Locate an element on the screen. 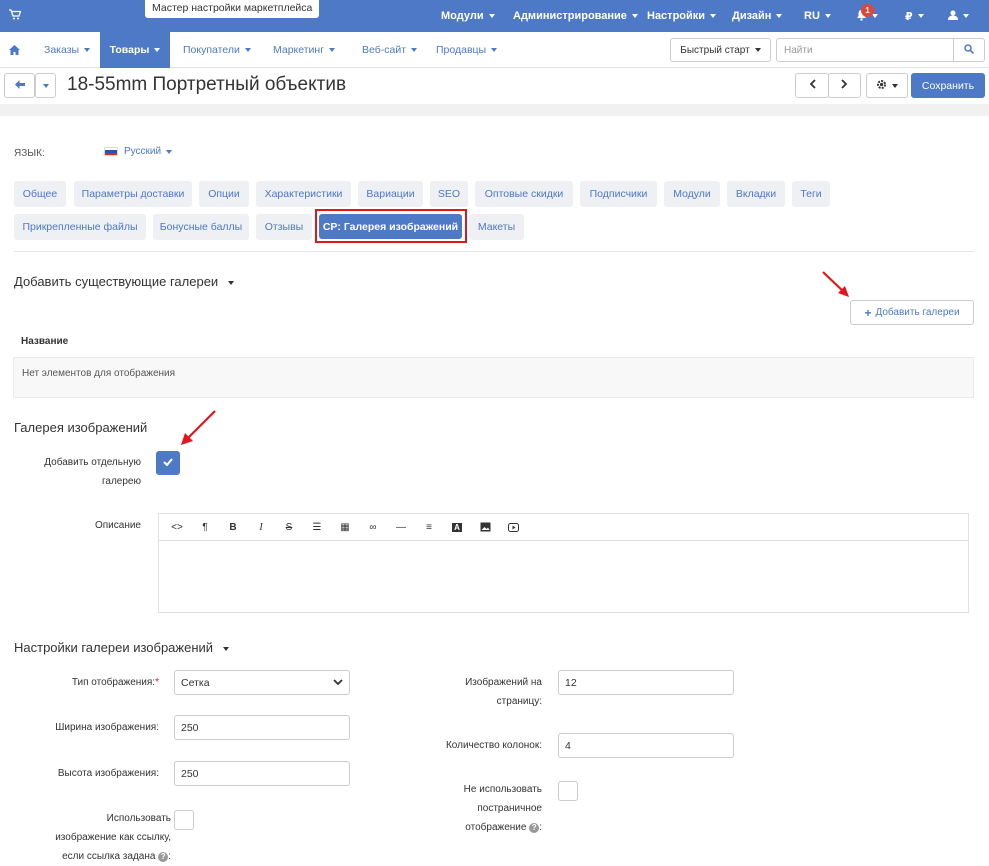  menu-design: Дизайн is located at coordinates (757, 16).